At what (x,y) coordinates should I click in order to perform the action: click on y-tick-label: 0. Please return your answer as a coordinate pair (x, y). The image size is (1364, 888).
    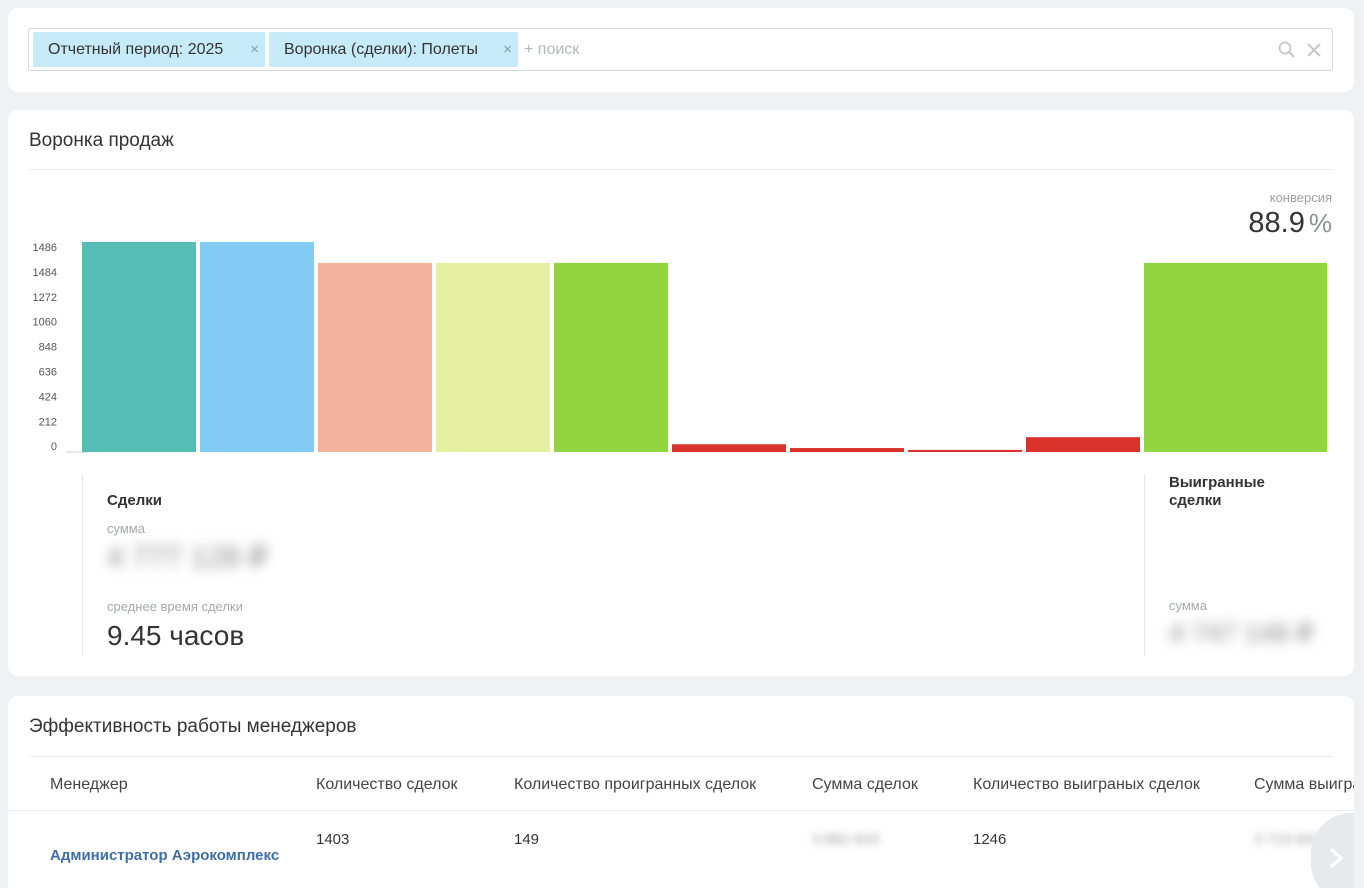
    Looking at the image, I should click on (54, 447).